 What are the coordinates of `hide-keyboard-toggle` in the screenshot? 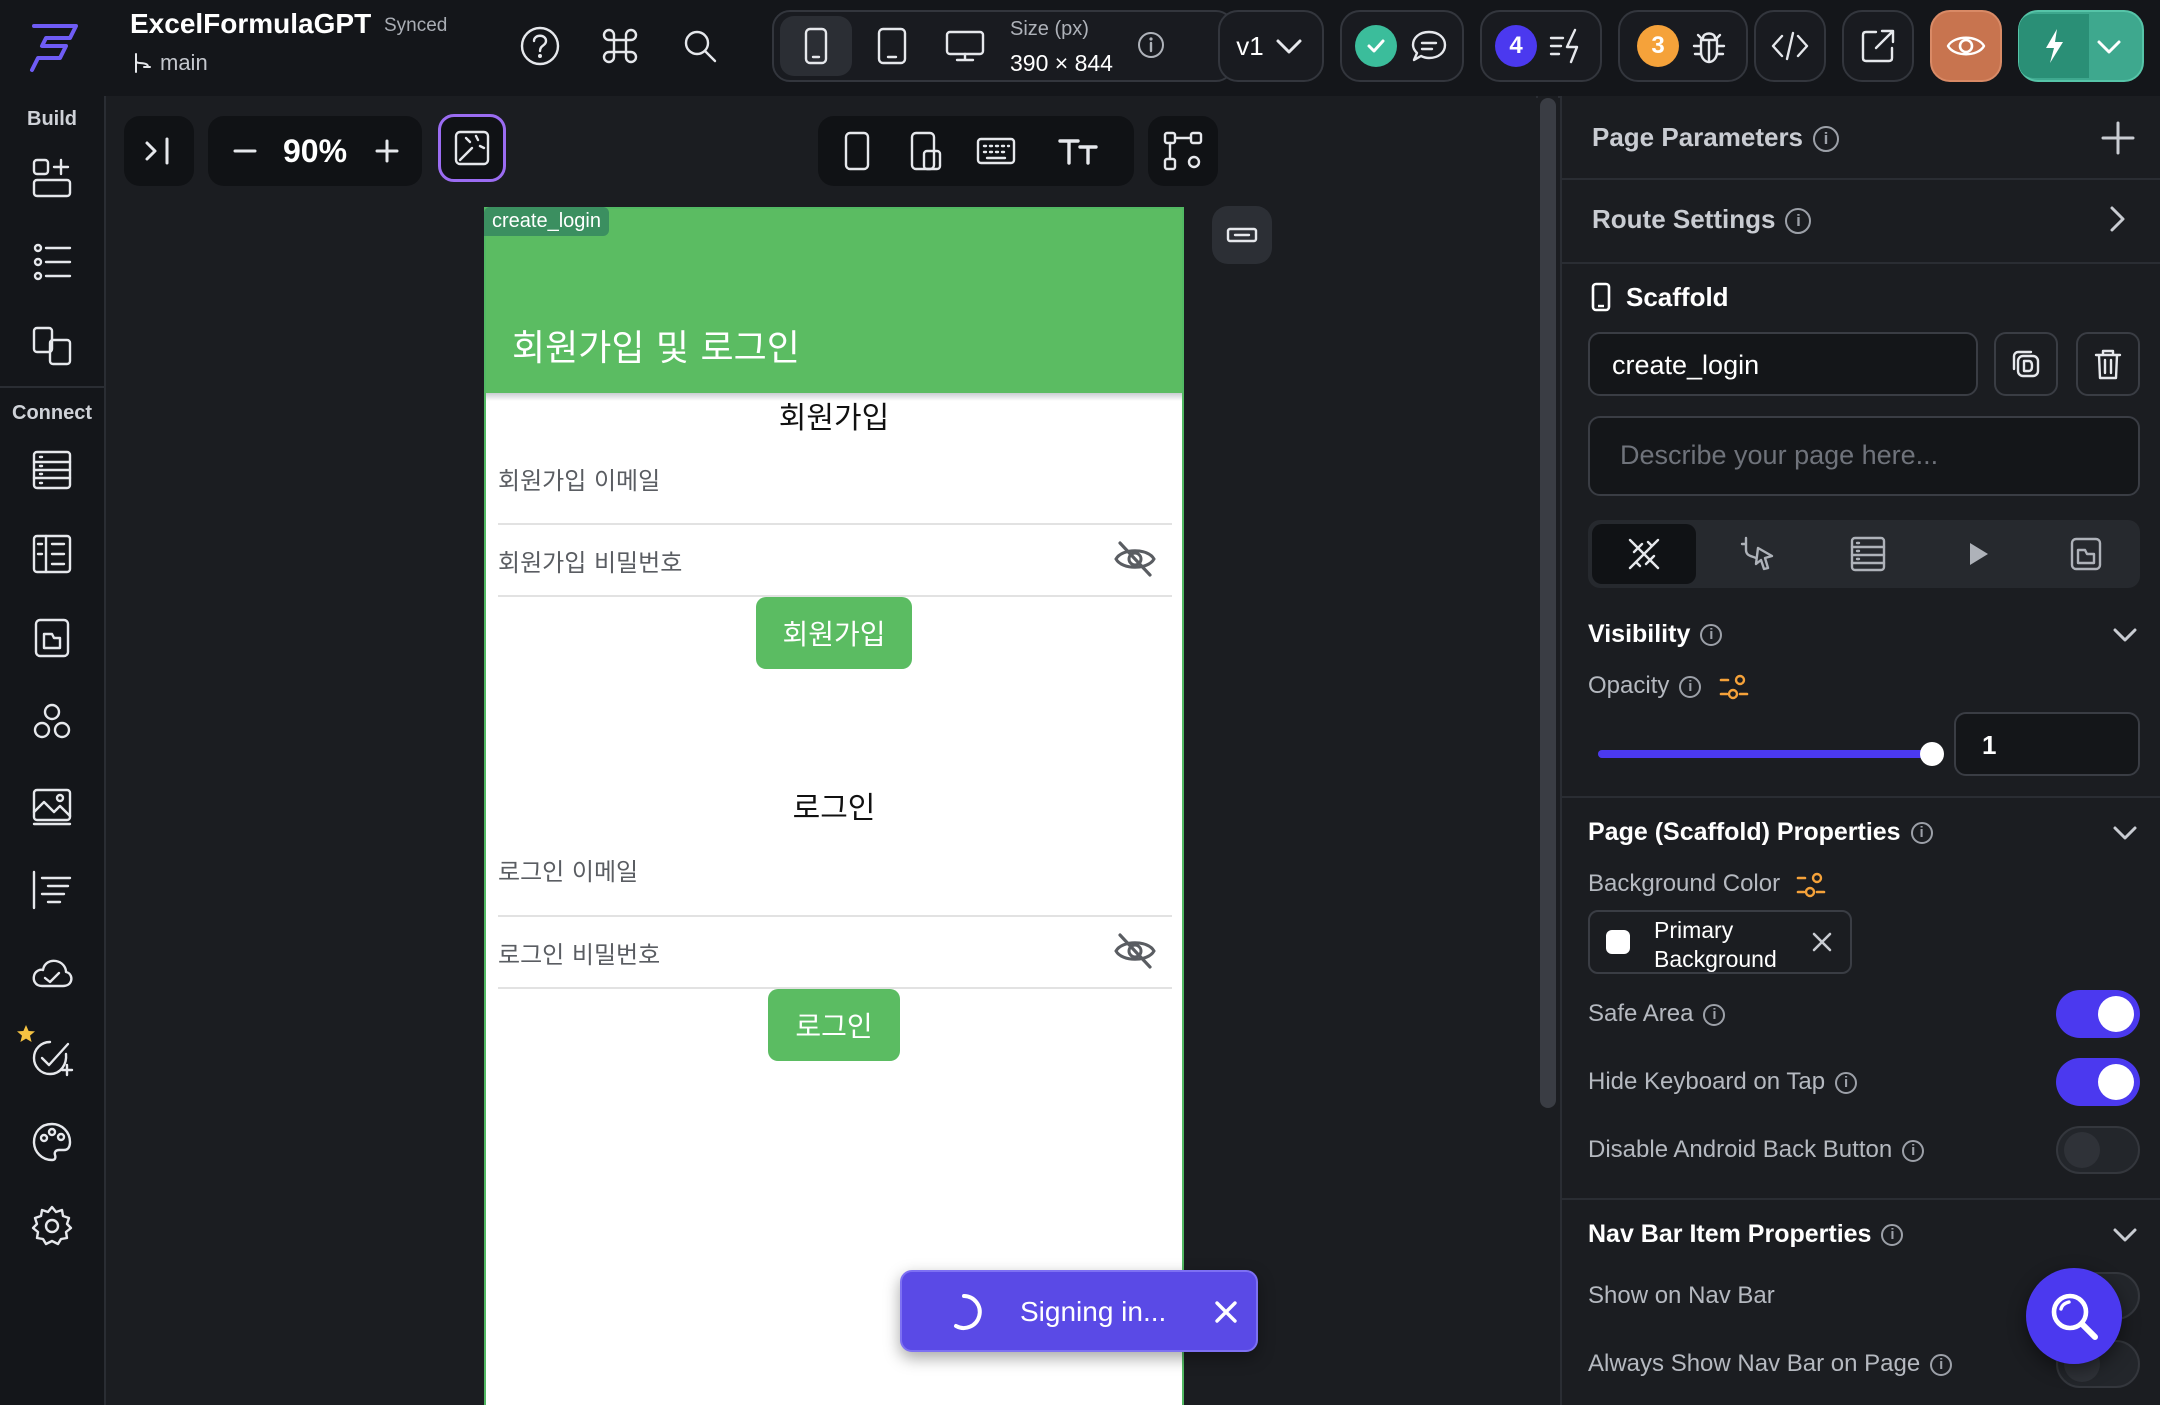 It's located at (2098, 1082).